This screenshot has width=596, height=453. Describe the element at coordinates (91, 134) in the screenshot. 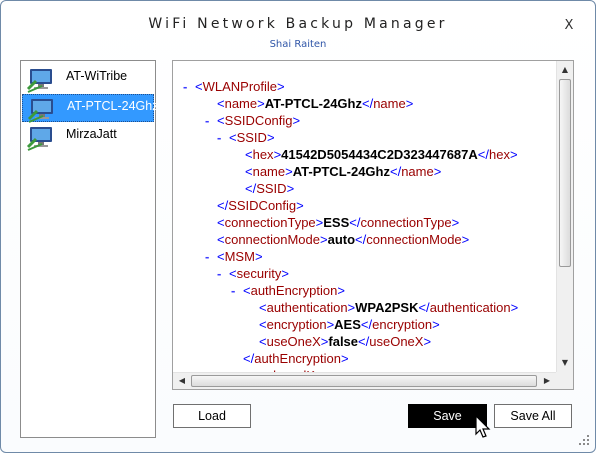

I see `network-item-label: MirzaJatt` at that location.